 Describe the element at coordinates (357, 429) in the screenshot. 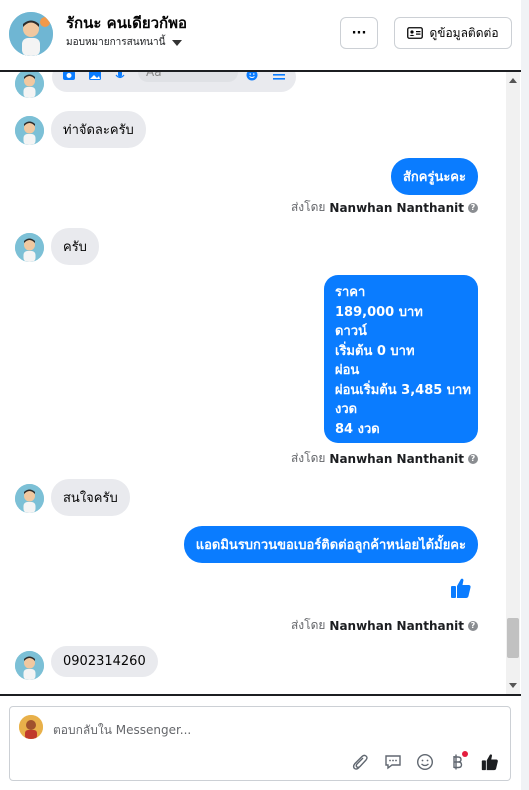

I see `message-line: 84 งวด` at that location.